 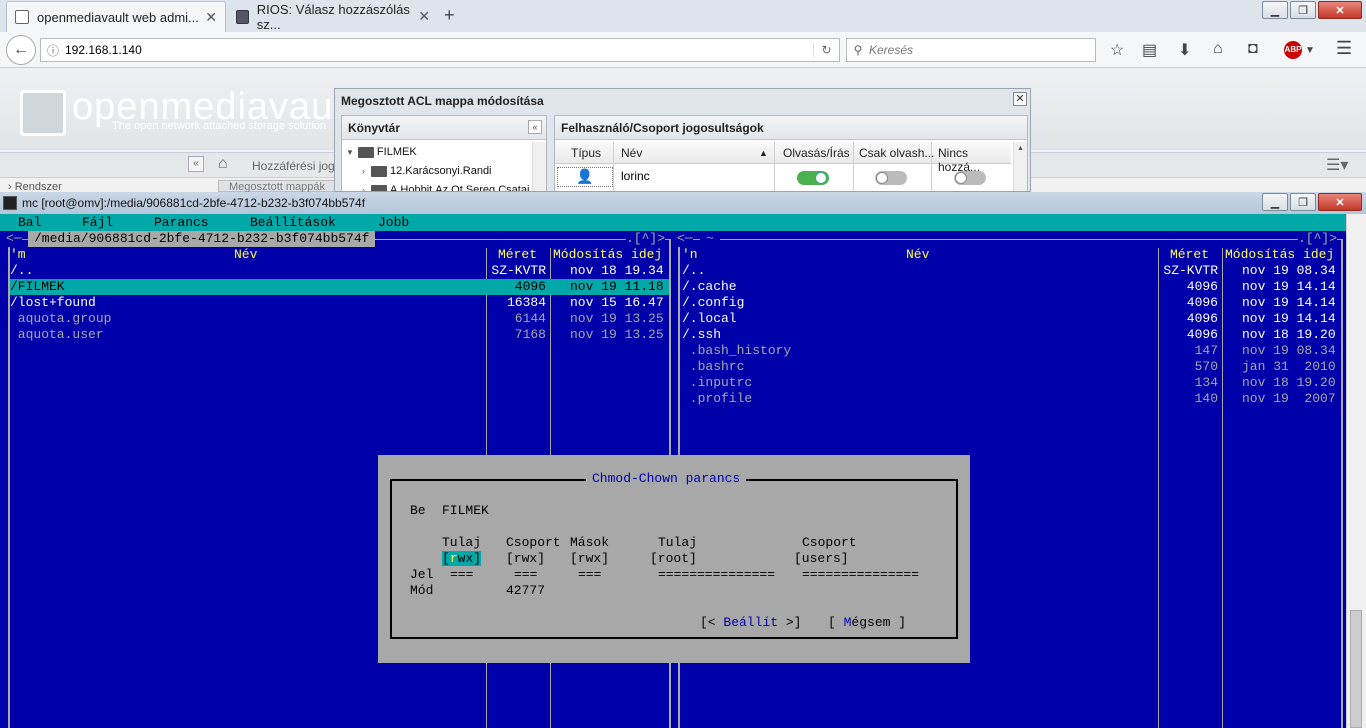 What do you see at coordinates (1117, 50) in the screenshot?
I see `bookmark-star-icon: ☆` at bounding box center [1117, 50].